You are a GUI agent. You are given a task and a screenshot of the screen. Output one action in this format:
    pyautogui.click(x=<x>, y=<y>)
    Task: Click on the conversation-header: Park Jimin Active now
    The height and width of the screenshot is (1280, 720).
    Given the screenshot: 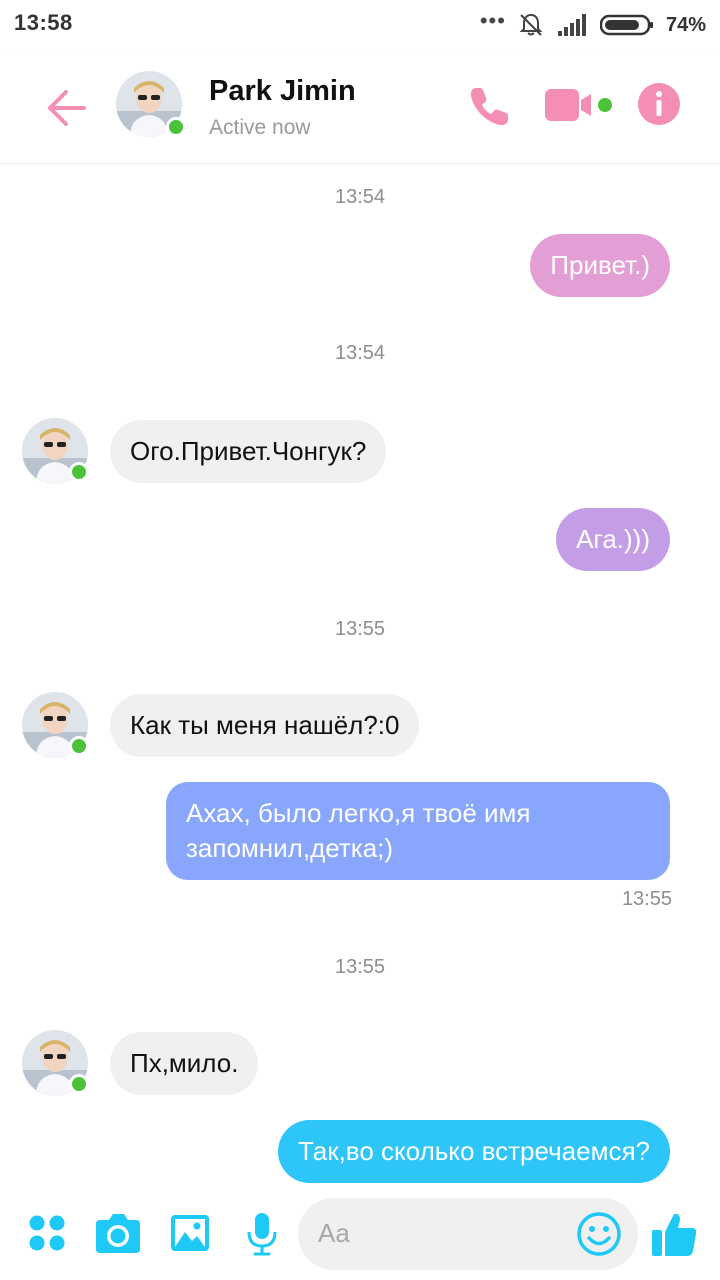 What is the action you would take?
    pyautogui.click(x=360, y=108)
    